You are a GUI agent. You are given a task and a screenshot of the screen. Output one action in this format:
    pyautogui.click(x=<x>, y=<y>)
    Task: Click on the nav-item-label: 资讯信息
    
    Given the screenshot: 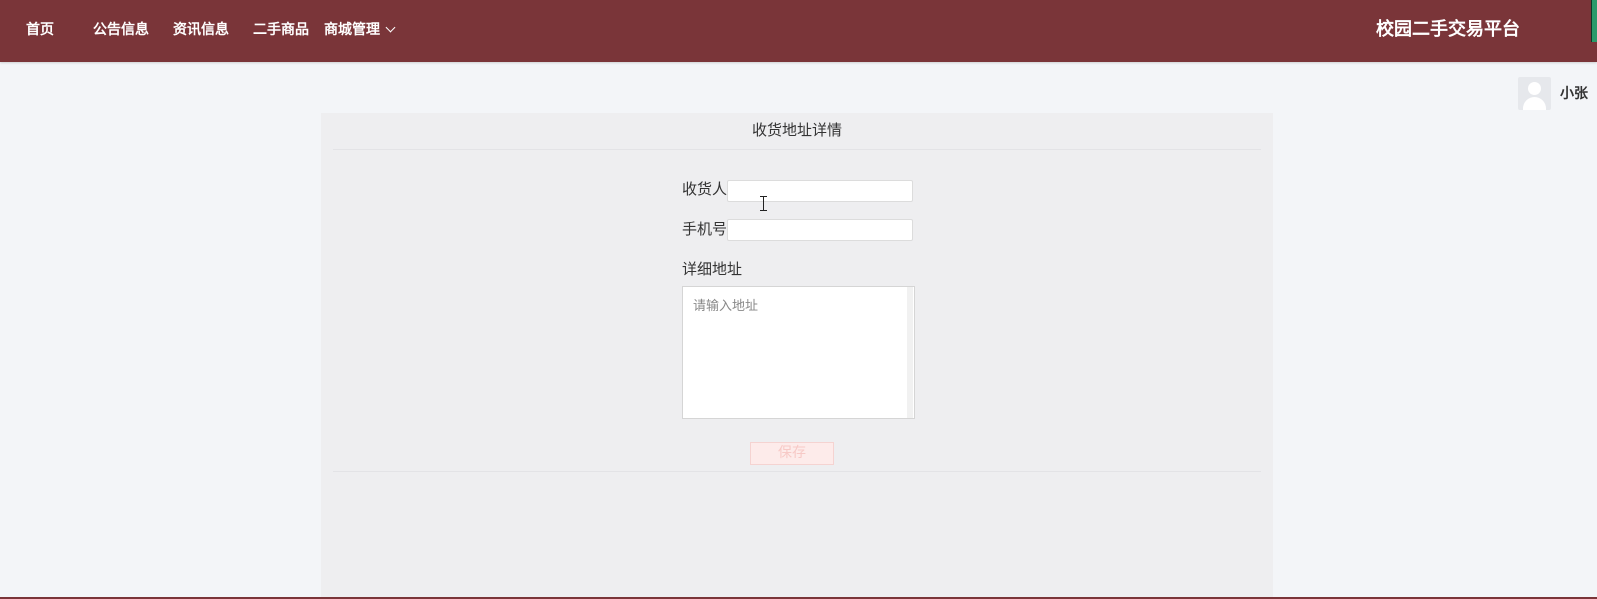 What is the action you would take?
    pyautogui.click(x=201, y=30)
    